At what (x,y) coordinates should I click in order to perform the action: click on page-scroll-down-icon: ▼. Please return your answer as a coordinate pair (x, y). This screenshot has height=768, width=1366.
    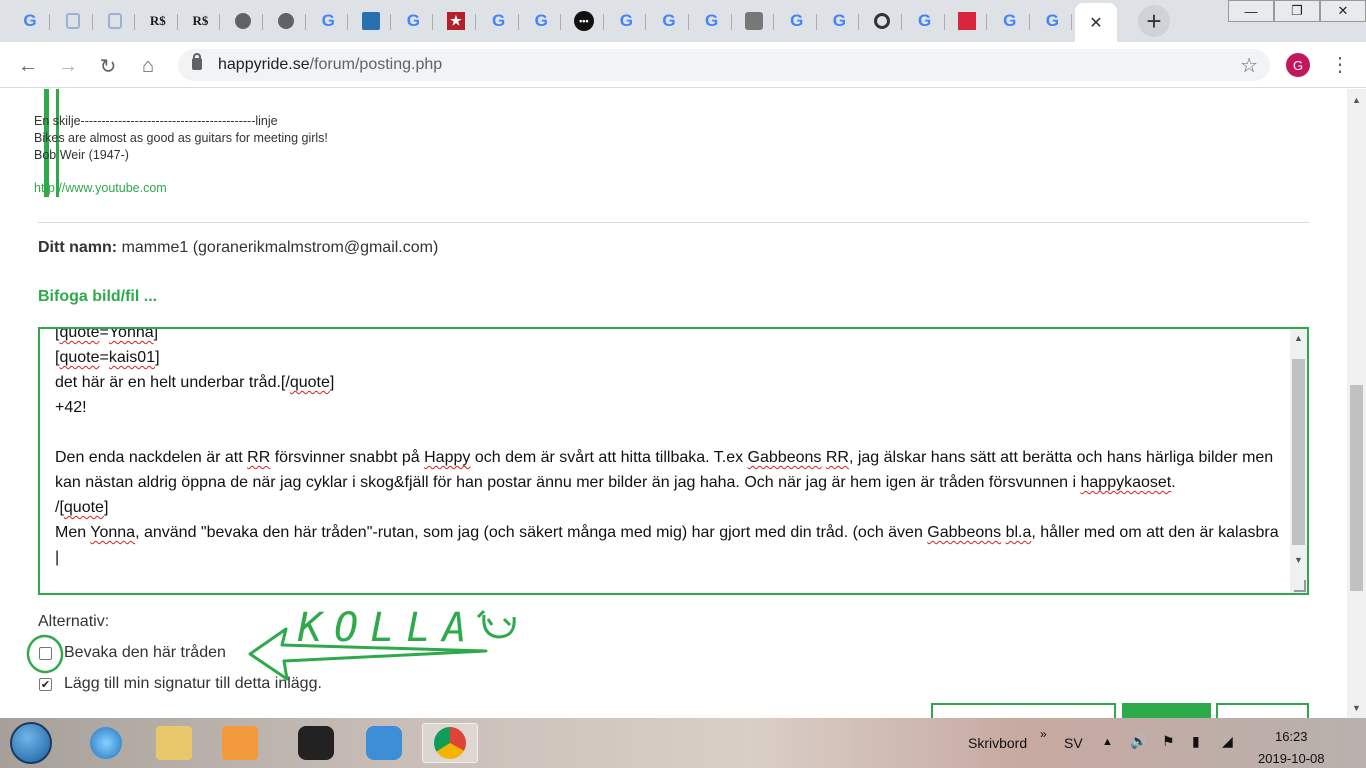
    Looking at the image, I should click on (1356, 708).